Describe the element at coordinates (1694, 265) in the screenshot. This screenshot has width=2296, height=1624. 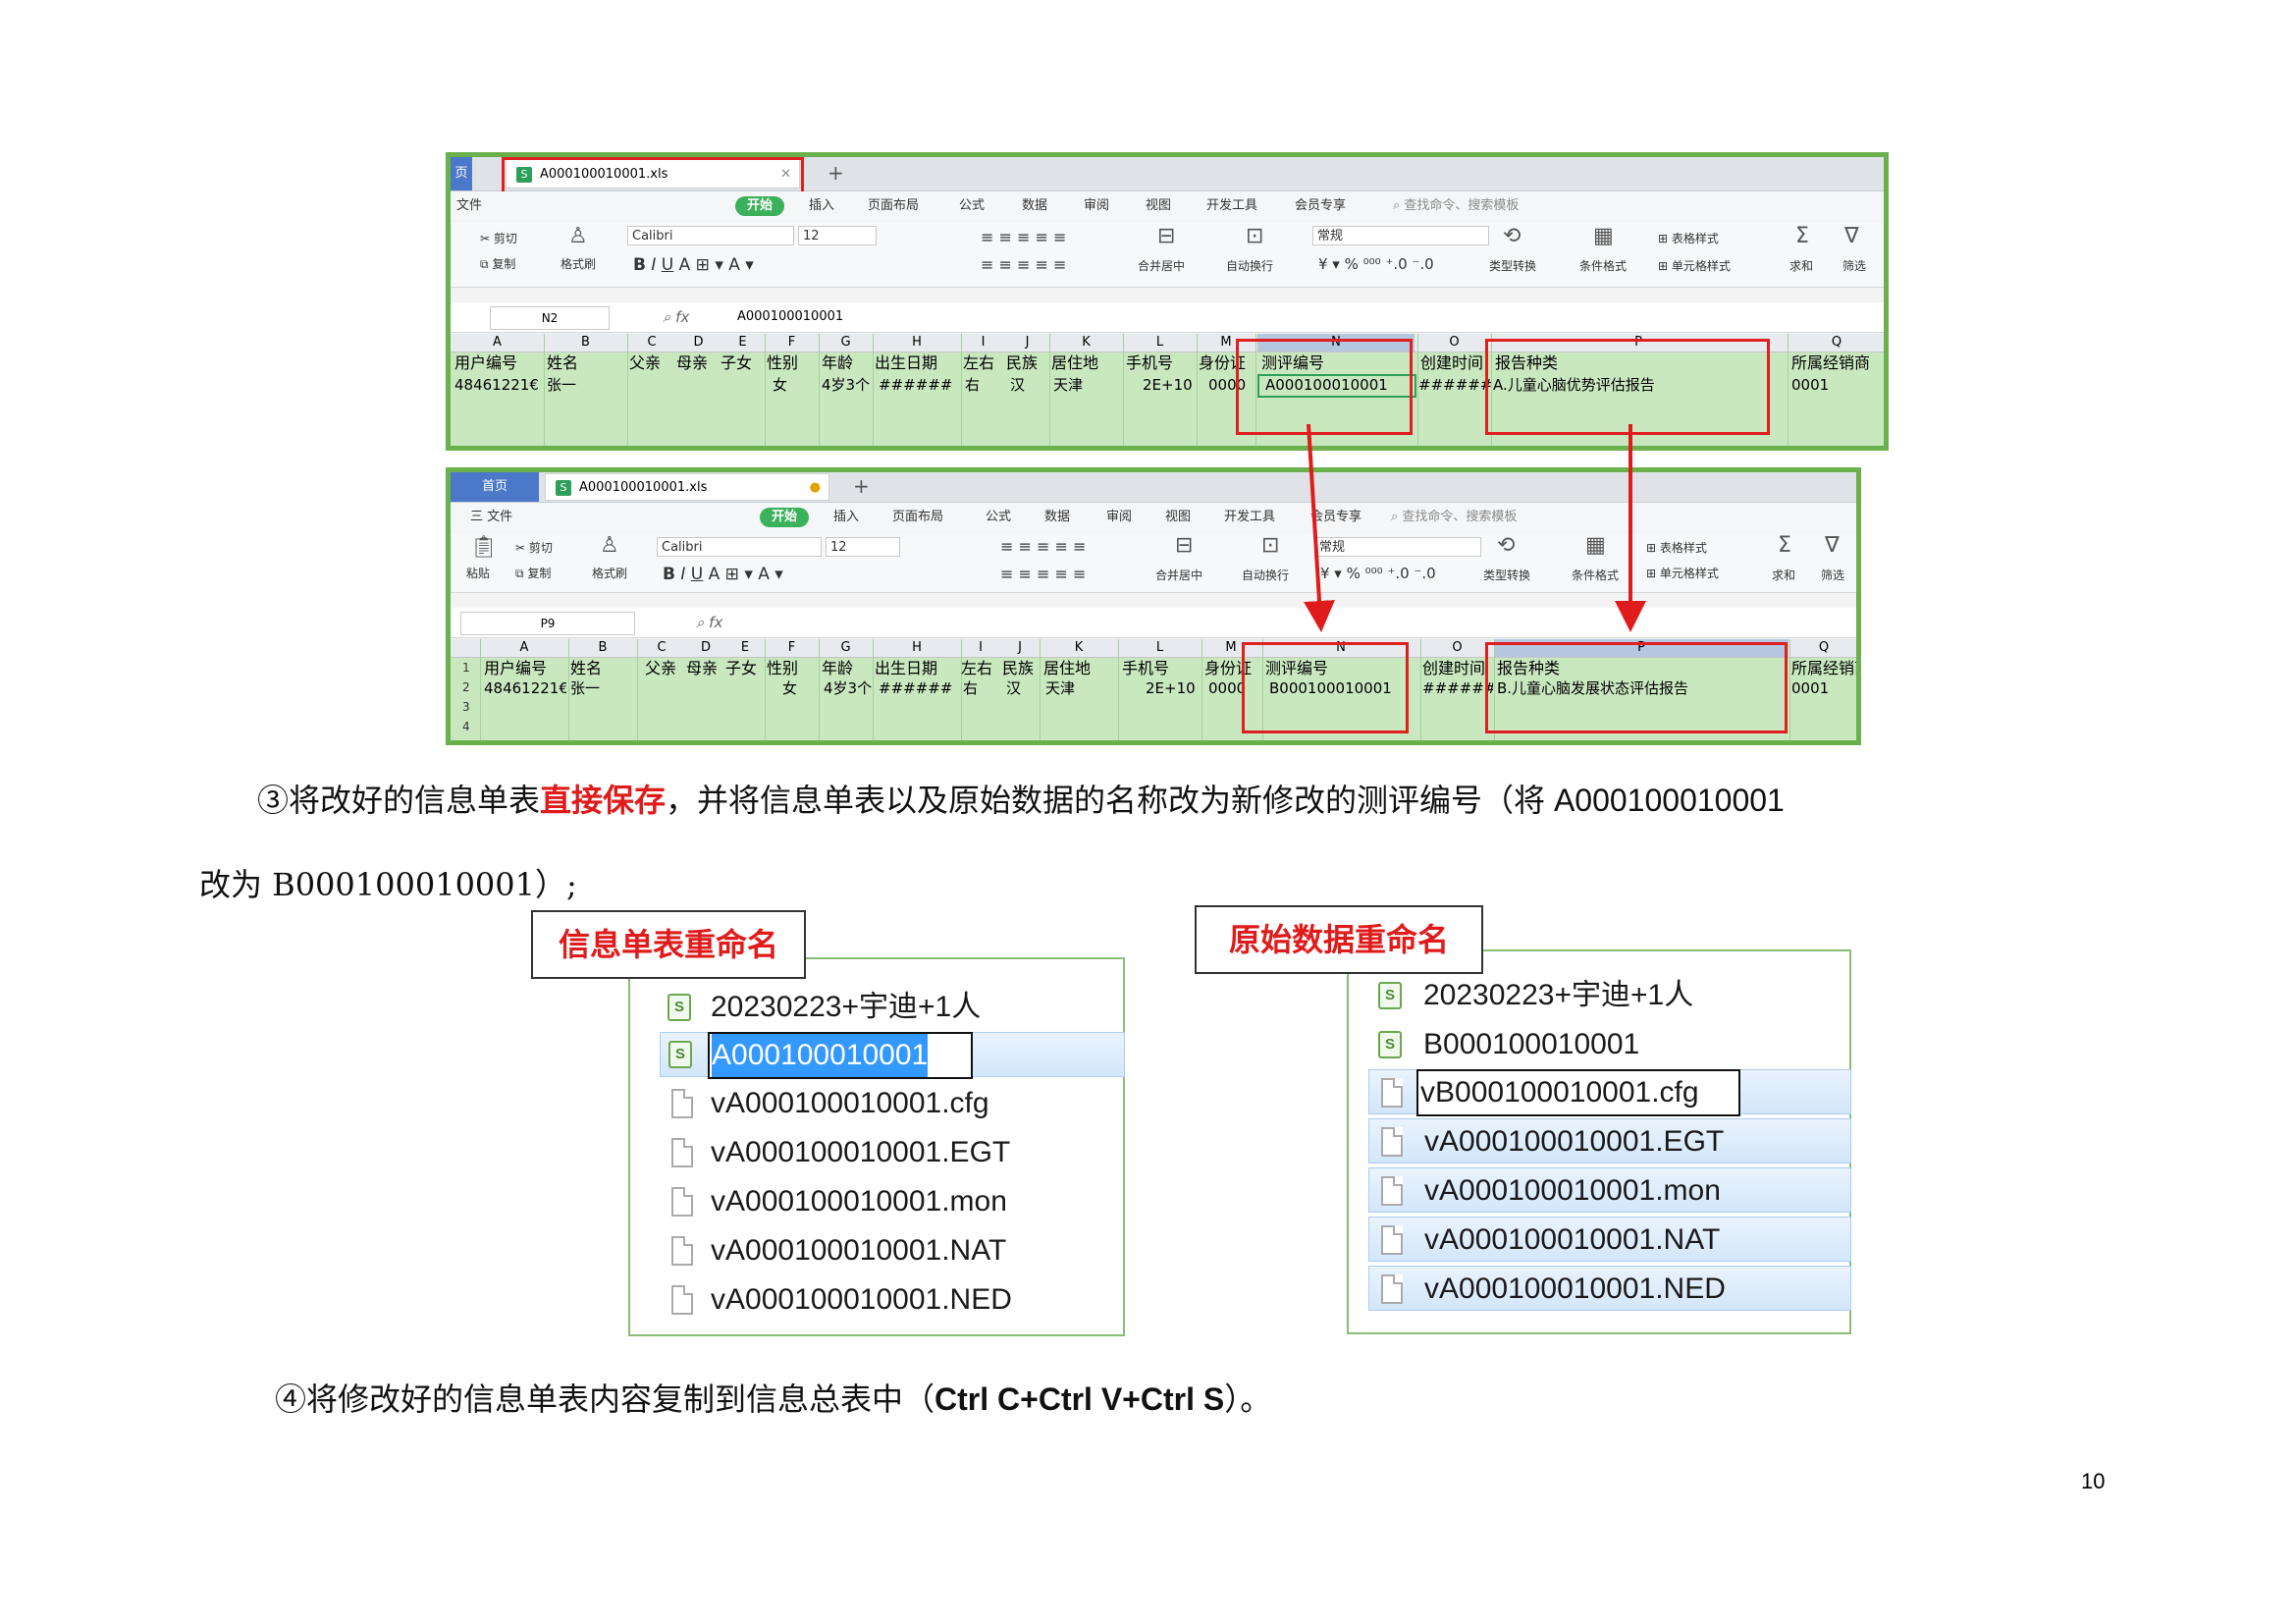
I see `cell-style-button: ⊞ 单元格样式` at that location.